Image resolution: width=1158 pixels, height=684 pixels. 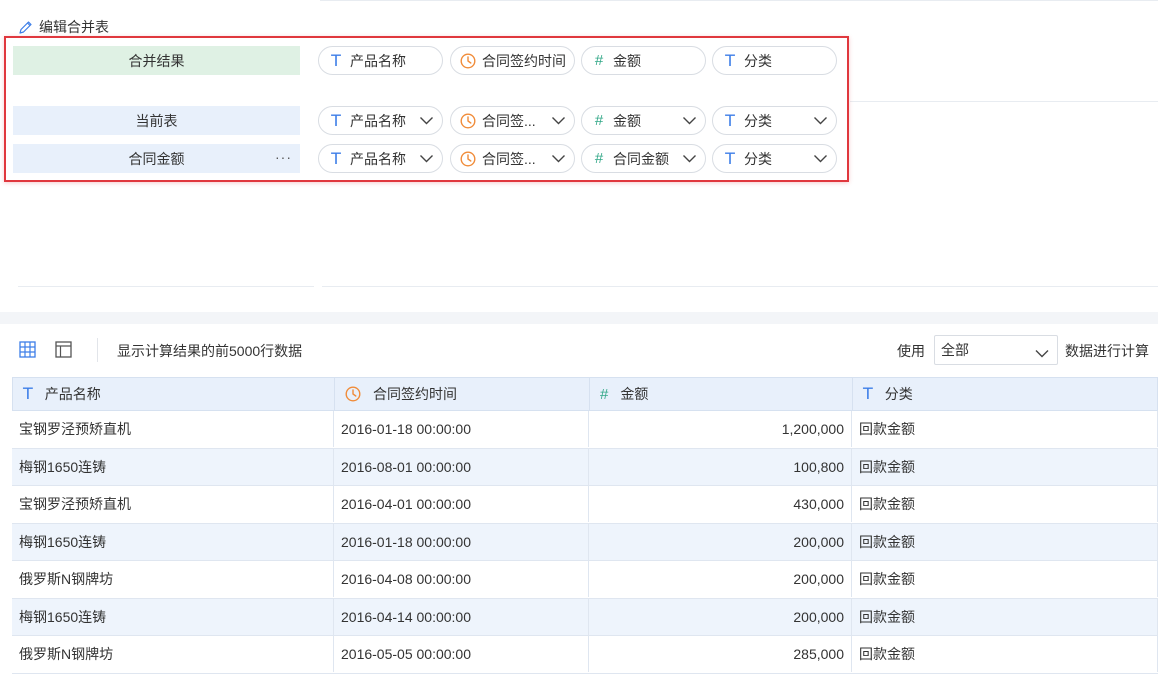 What do you see at coordinates (25, 27) in the screenshot?
I see `pencil-icon` at bounding box center [25, 27].